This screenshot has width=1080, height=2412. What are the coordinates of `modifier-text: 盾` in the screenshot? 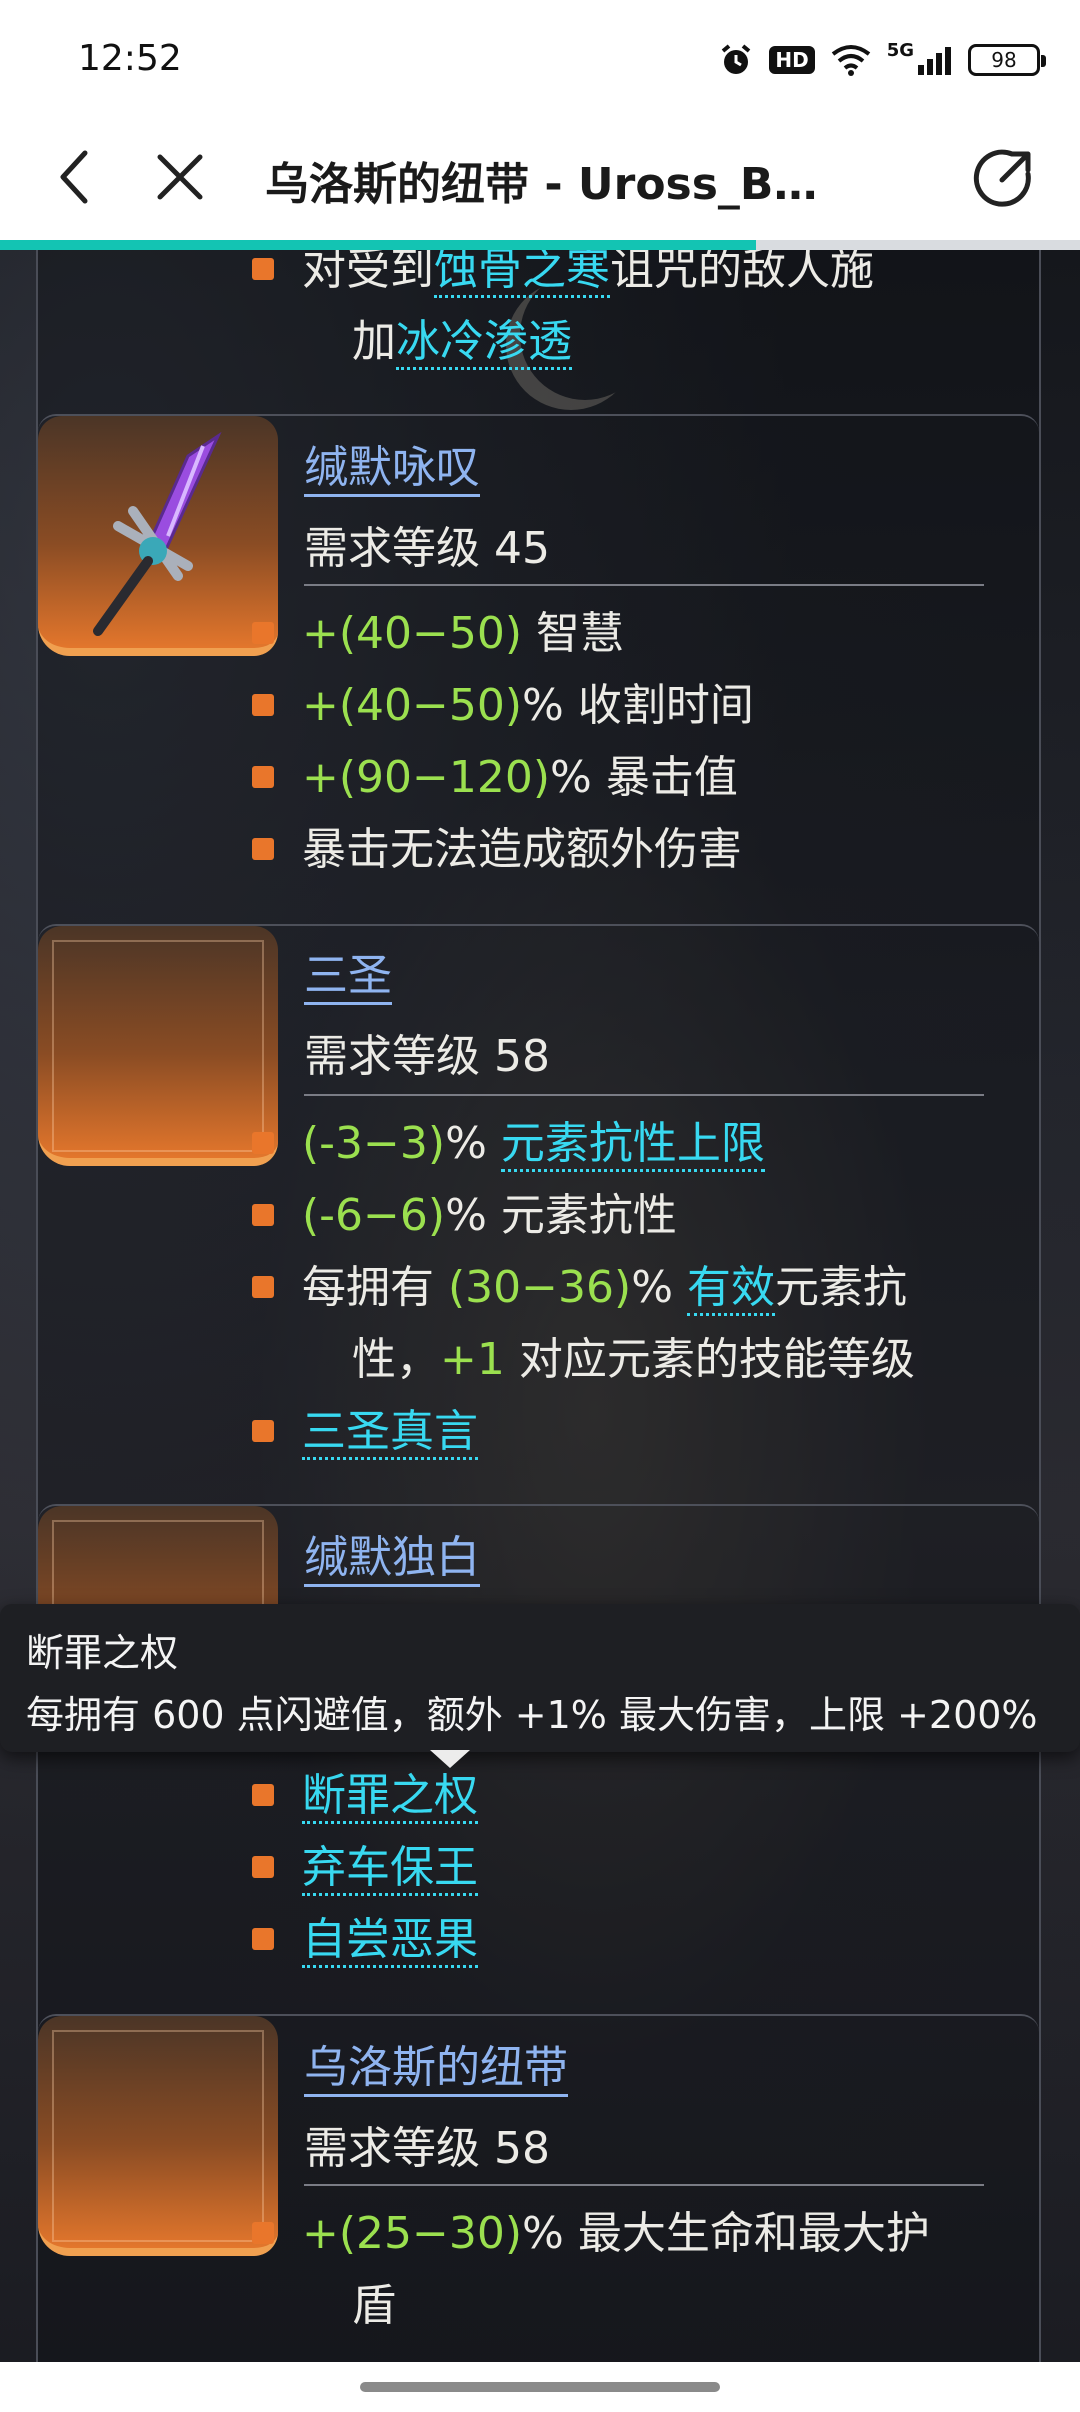 It's located at (374, 2305).